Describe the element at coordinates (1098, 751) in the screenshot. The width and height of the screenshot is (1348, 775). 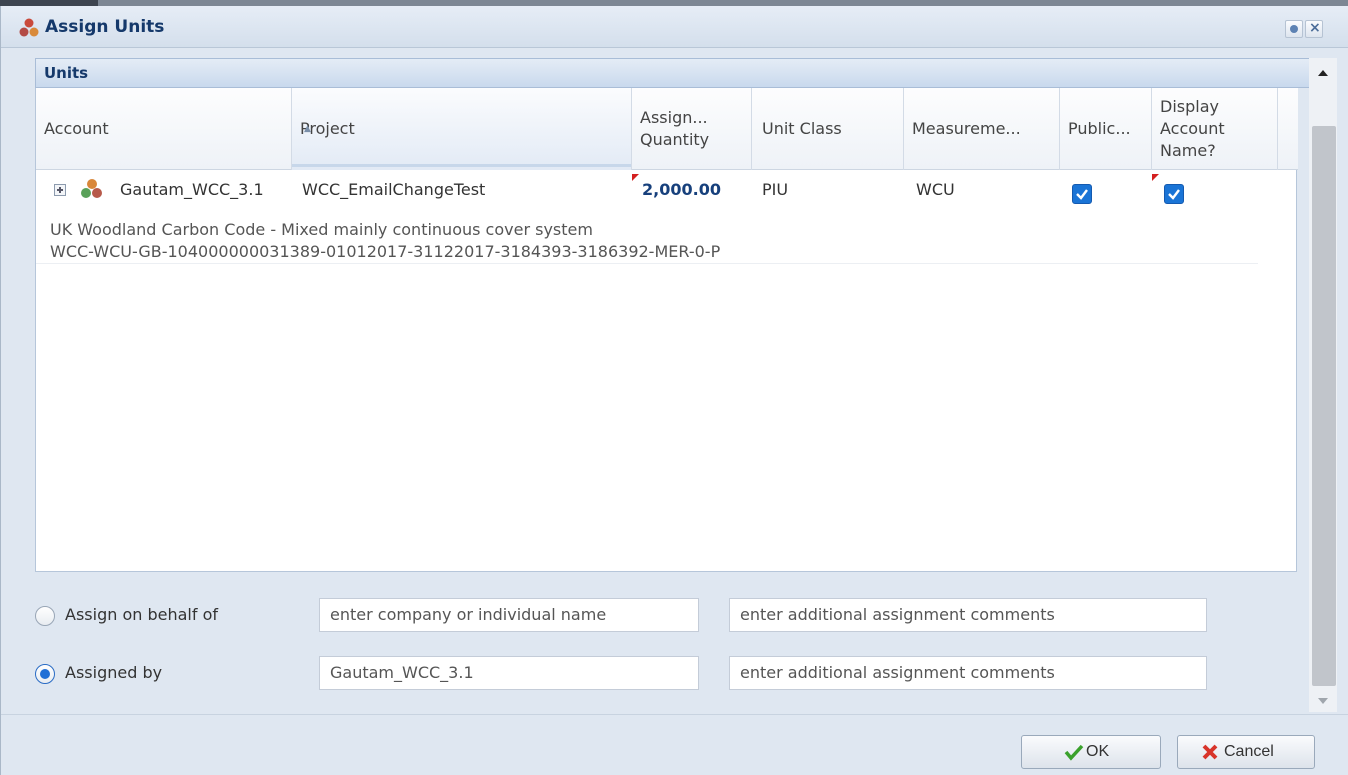
I see `ok-label: OK` at that location.